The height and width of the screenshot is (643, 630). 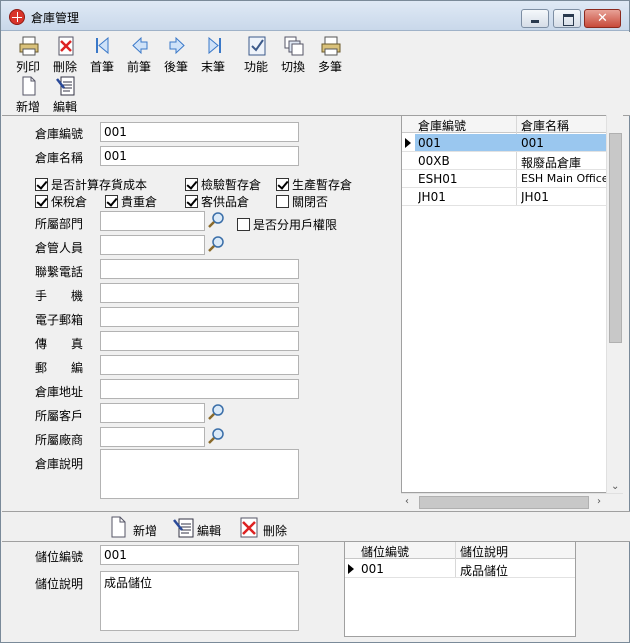 What do you see at coordinates (385, 551) in the screenshot?
I see `col-header-location-code: 儲位編號` at bounding box center [385, 551].